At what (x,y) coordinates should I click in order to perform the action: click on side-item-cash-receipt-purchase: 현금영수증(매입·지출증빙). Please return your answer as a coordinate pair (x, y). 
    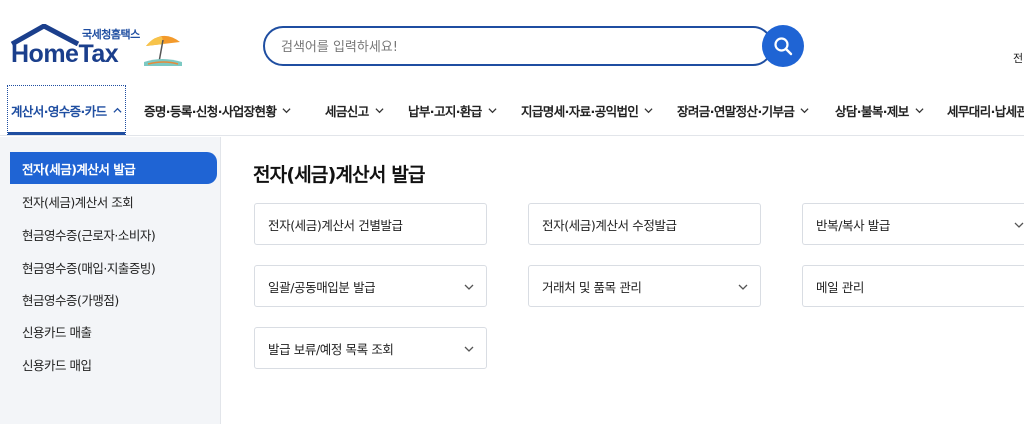
    Looking at the image, I should click on (113, 267).